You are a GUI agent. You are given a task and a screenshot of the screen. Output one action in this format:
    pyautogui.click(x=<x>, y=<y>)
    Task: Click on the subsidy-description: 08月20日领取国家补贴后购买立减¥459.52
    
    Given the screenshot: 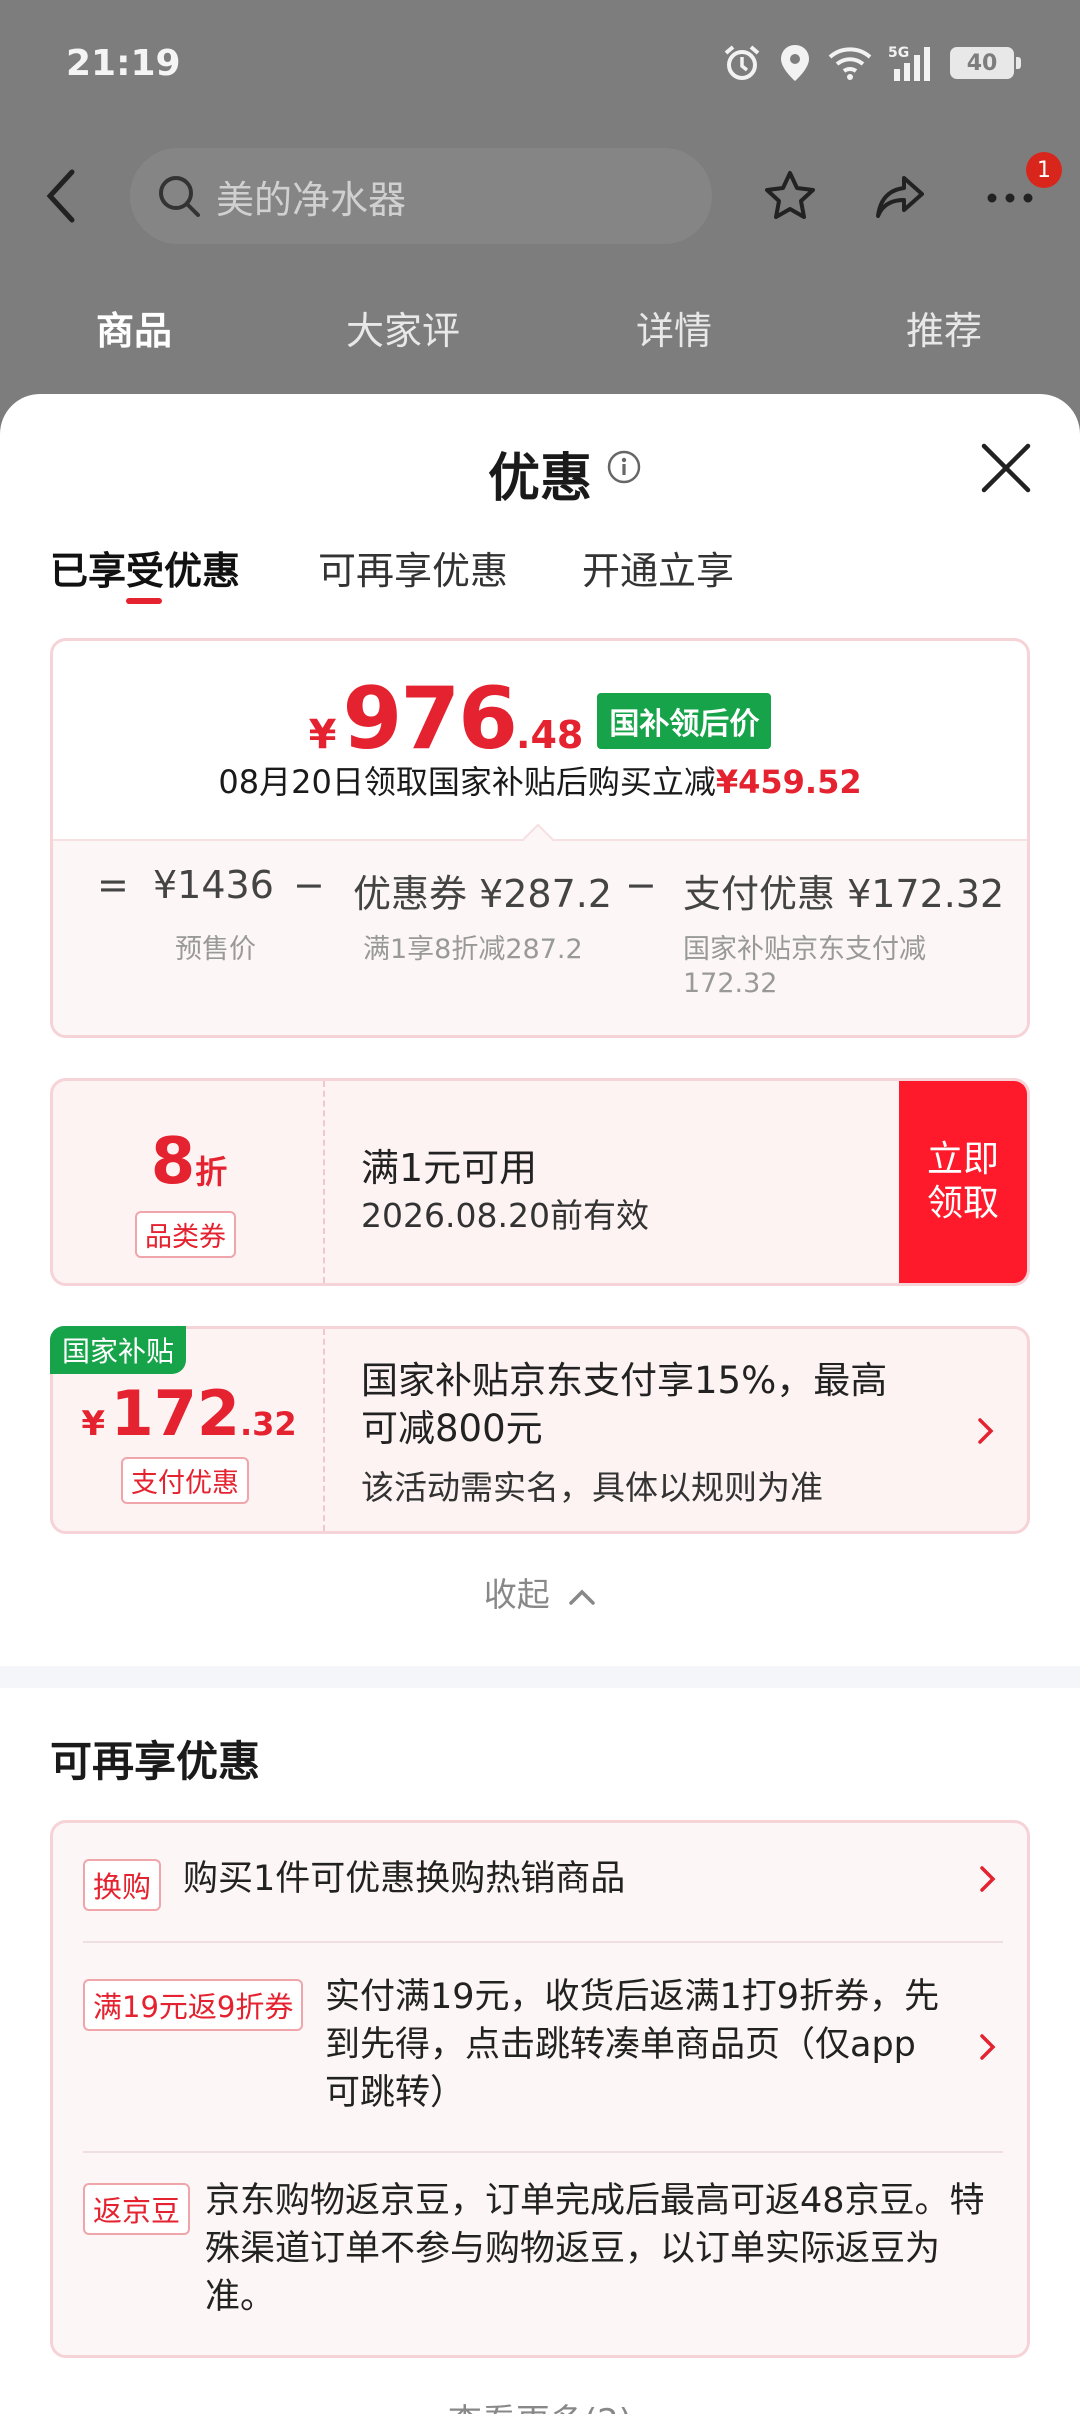 What is the action you would take?
    pyautogui.click(x=540, y=780)
    